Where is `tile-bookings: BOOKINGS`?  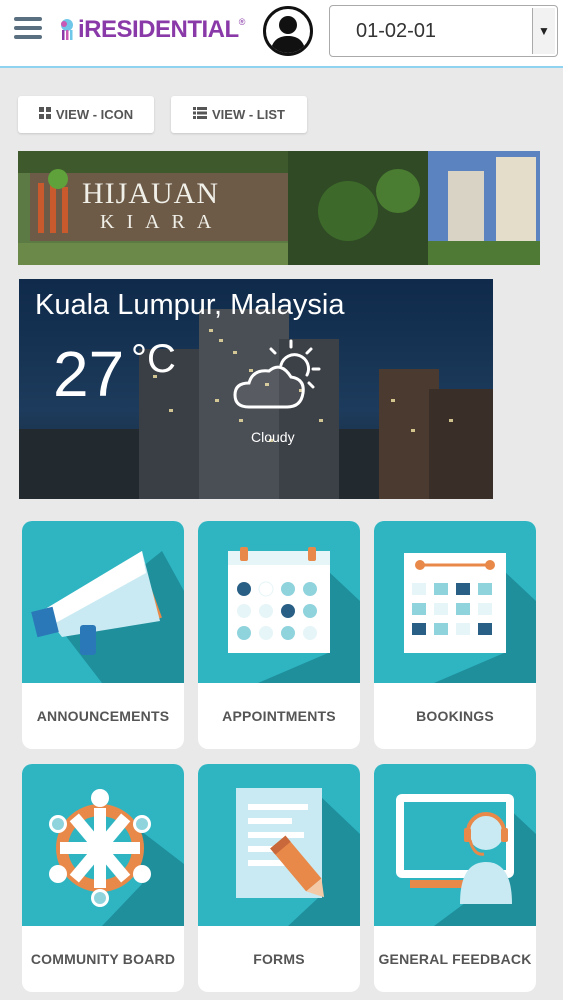
tile-bookings: BOOKINGS is located at coordinates (455, 635).